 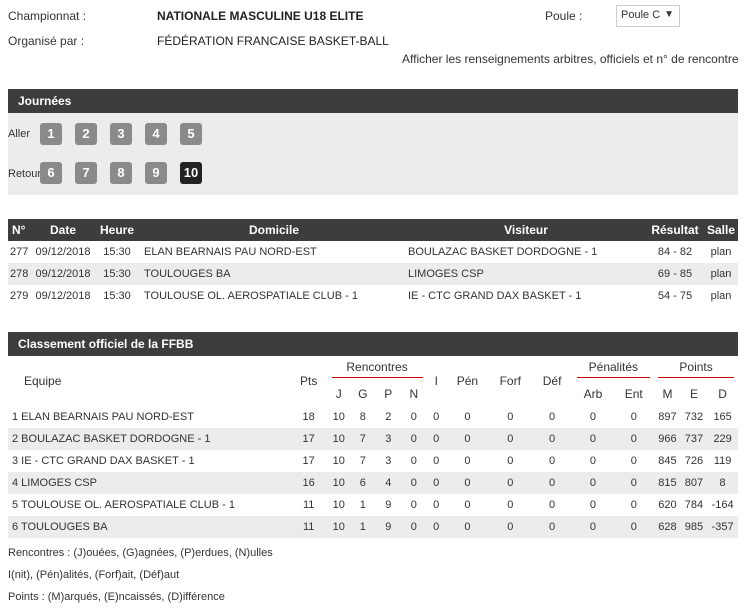 What do you see at coordinates (149, 527) in the screenshot?
I see `team-name: 6 TOULOUGES BA` at bounding box center [149, 527].